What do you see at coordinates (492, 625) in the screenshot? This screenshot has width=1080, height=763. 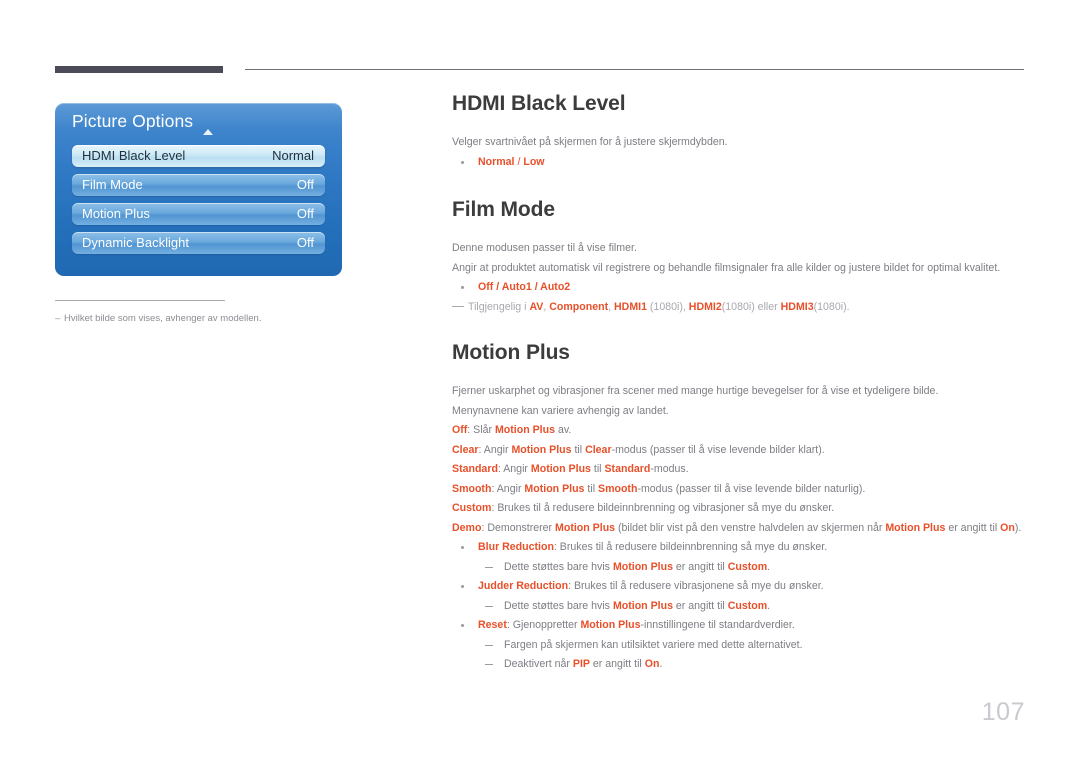 I see `option-name: Reset` at bounding box center [492, 625].